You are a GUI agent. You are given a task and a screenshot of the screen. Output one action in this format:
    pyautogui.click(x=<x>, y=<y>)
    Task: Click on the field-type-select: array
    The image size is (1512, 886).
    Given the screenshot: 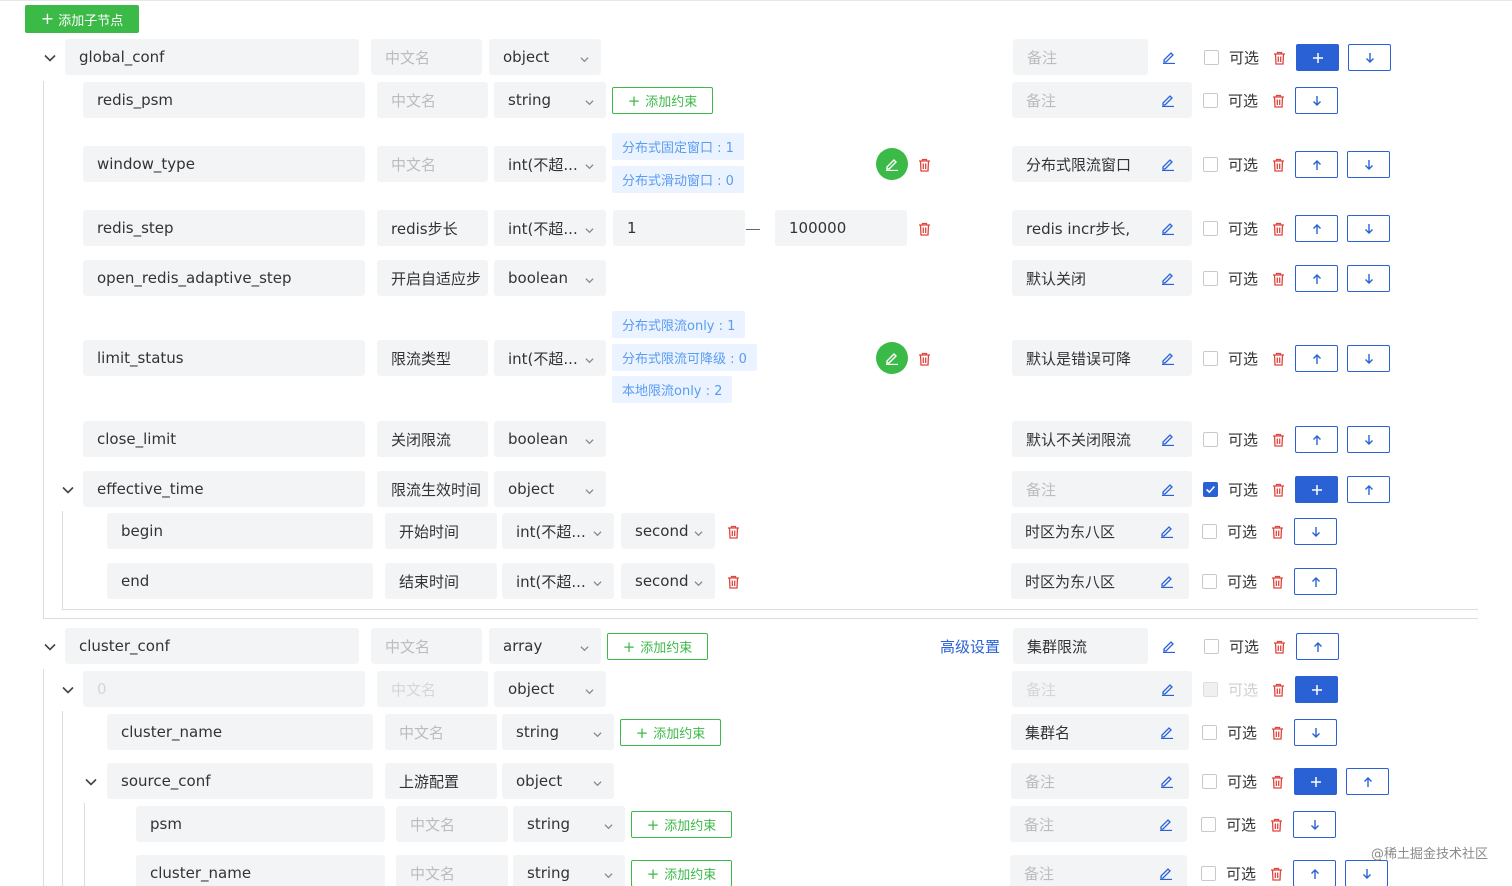 What is the action you would take?
    pyautogui.click(x=545, y=646)
    